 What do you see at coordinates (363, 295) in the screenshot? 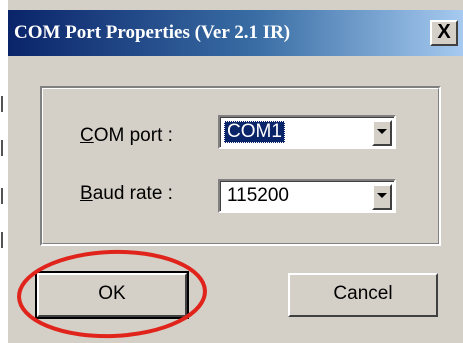
I see `cancel-button: Cancel` at bounding box center [363, 295].